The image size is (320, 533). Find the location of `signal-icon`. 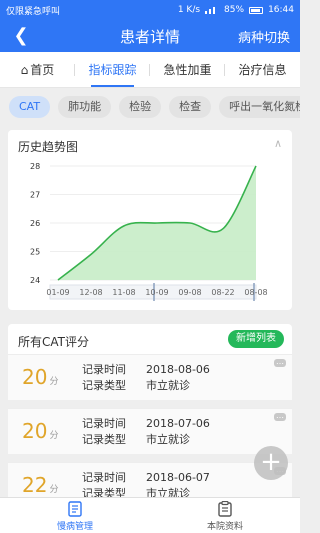

signal-icon is located at coordinates (212, 10).